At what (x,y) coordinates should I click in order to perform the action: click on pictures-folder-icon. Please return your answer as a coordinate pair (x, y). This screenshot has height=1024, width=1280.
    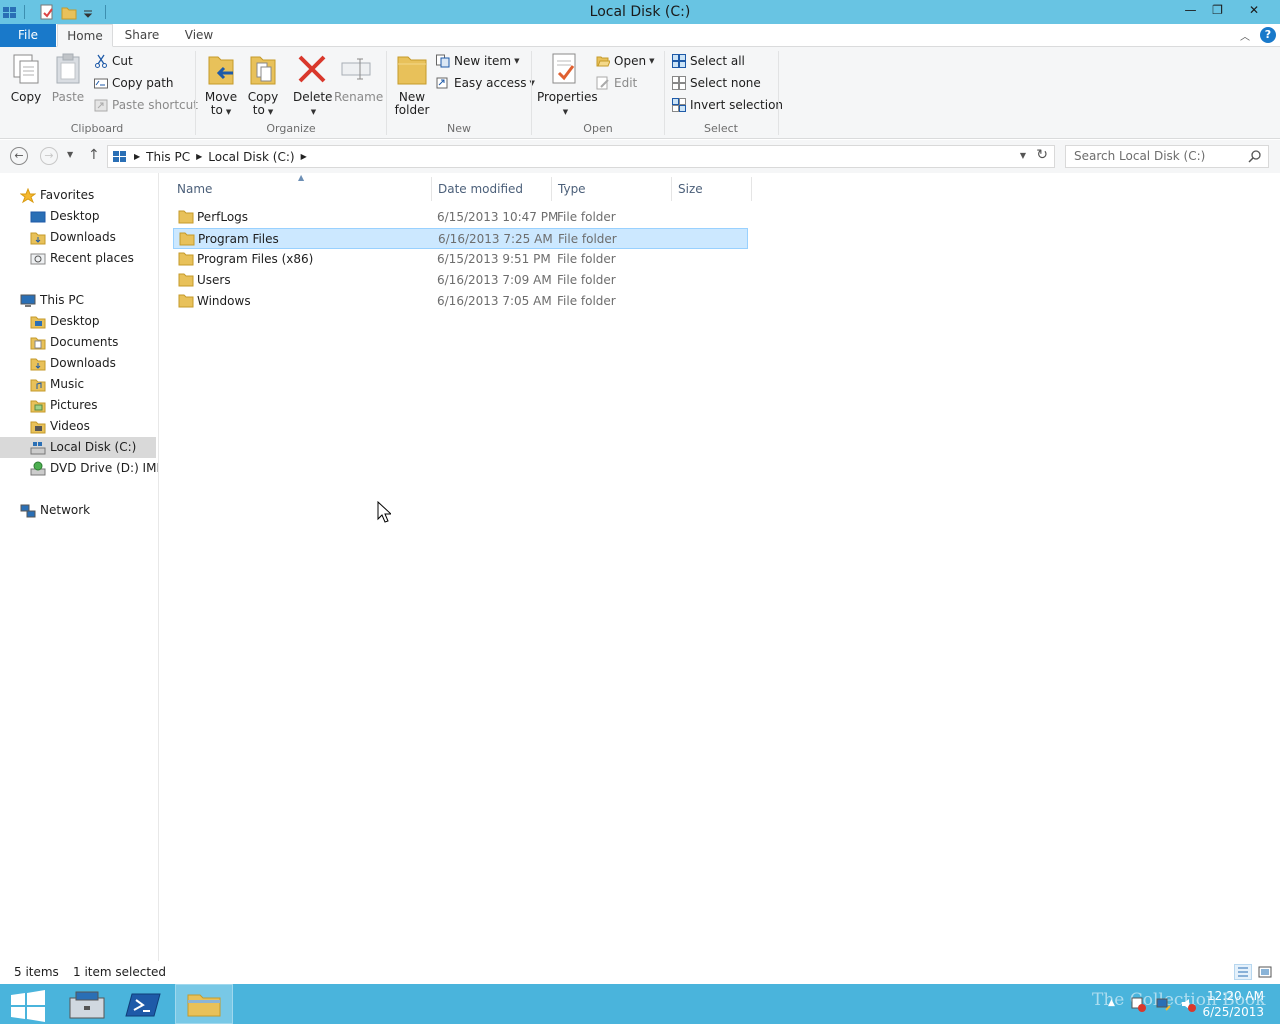
    Looking at the image, I should click on (38, 406).